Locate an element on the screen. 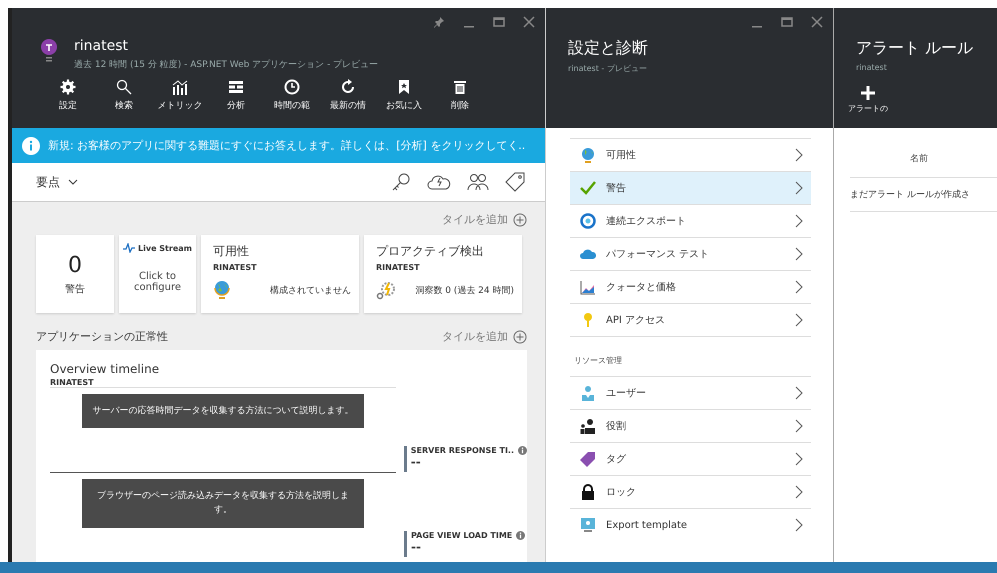 The image size is (997, 573). toolbar-button: お気に入 is located at coordinates (404, 95).